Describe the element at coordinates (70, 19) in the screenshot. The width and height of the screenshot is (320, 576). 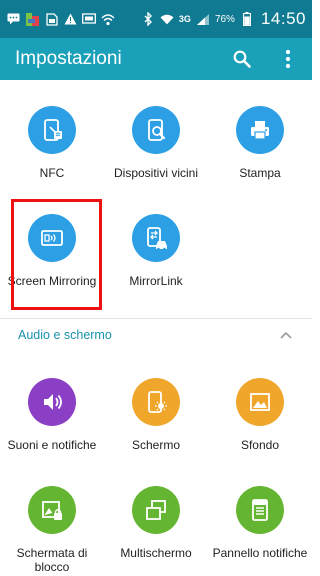
I see `alert-icon` at that location.